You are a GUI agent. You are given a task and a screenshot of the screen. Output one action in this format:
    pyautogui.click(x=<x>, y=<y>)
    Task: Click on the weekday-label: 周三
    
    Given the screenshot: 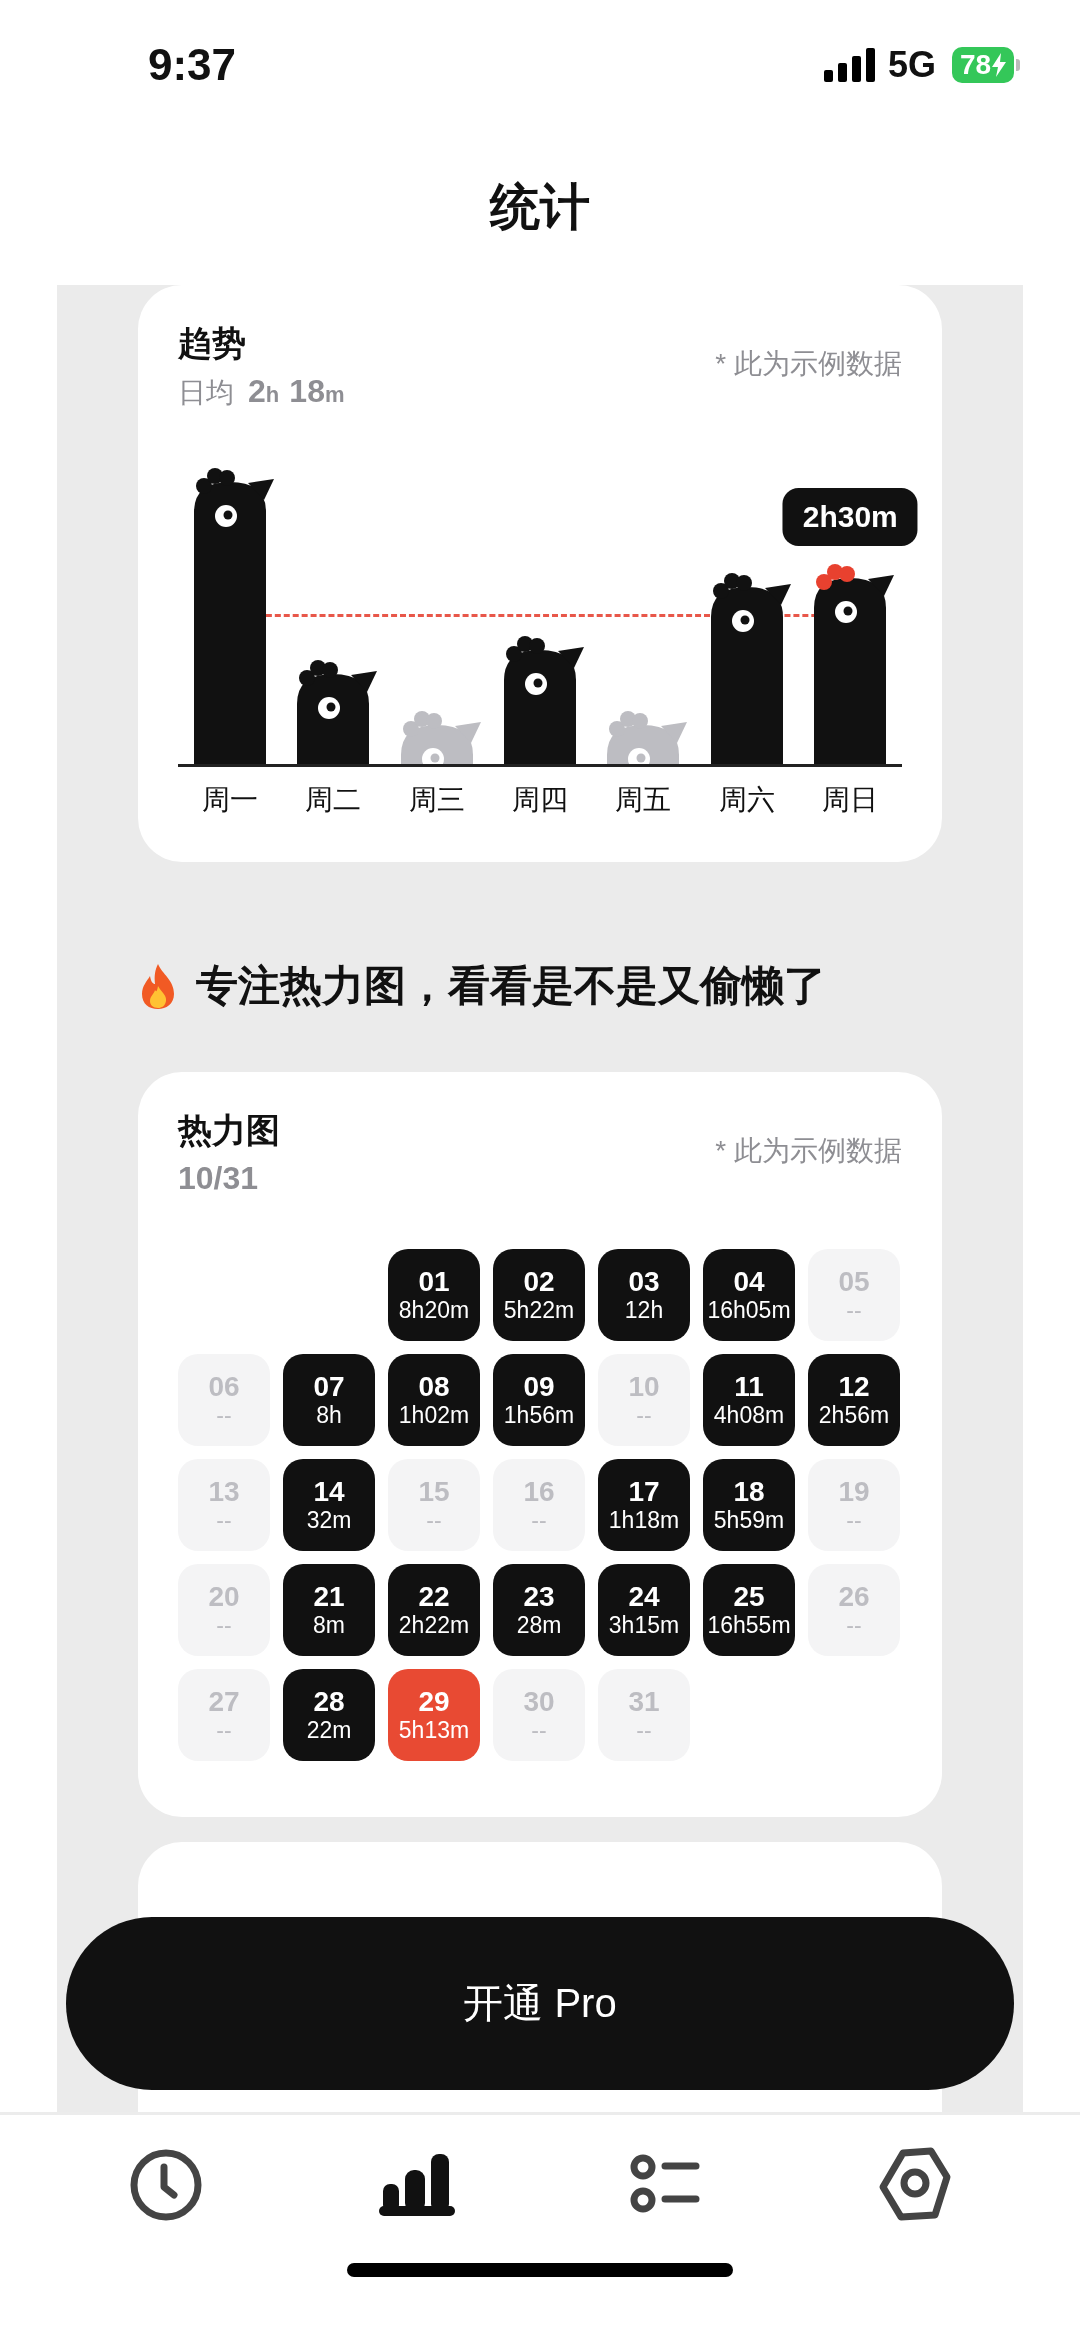 What is the action you would take?
    pyautogui.click(x=436, y=800)
    